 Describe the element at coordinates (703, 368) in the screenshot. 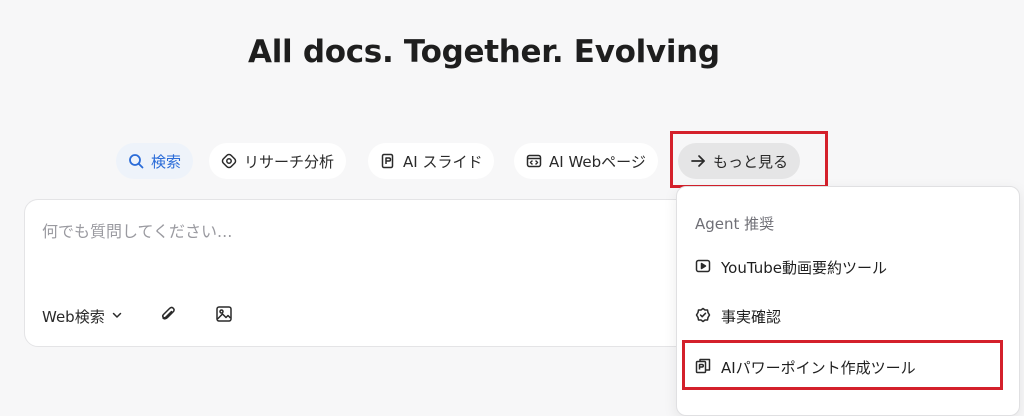

I see `document-icon` at that location.